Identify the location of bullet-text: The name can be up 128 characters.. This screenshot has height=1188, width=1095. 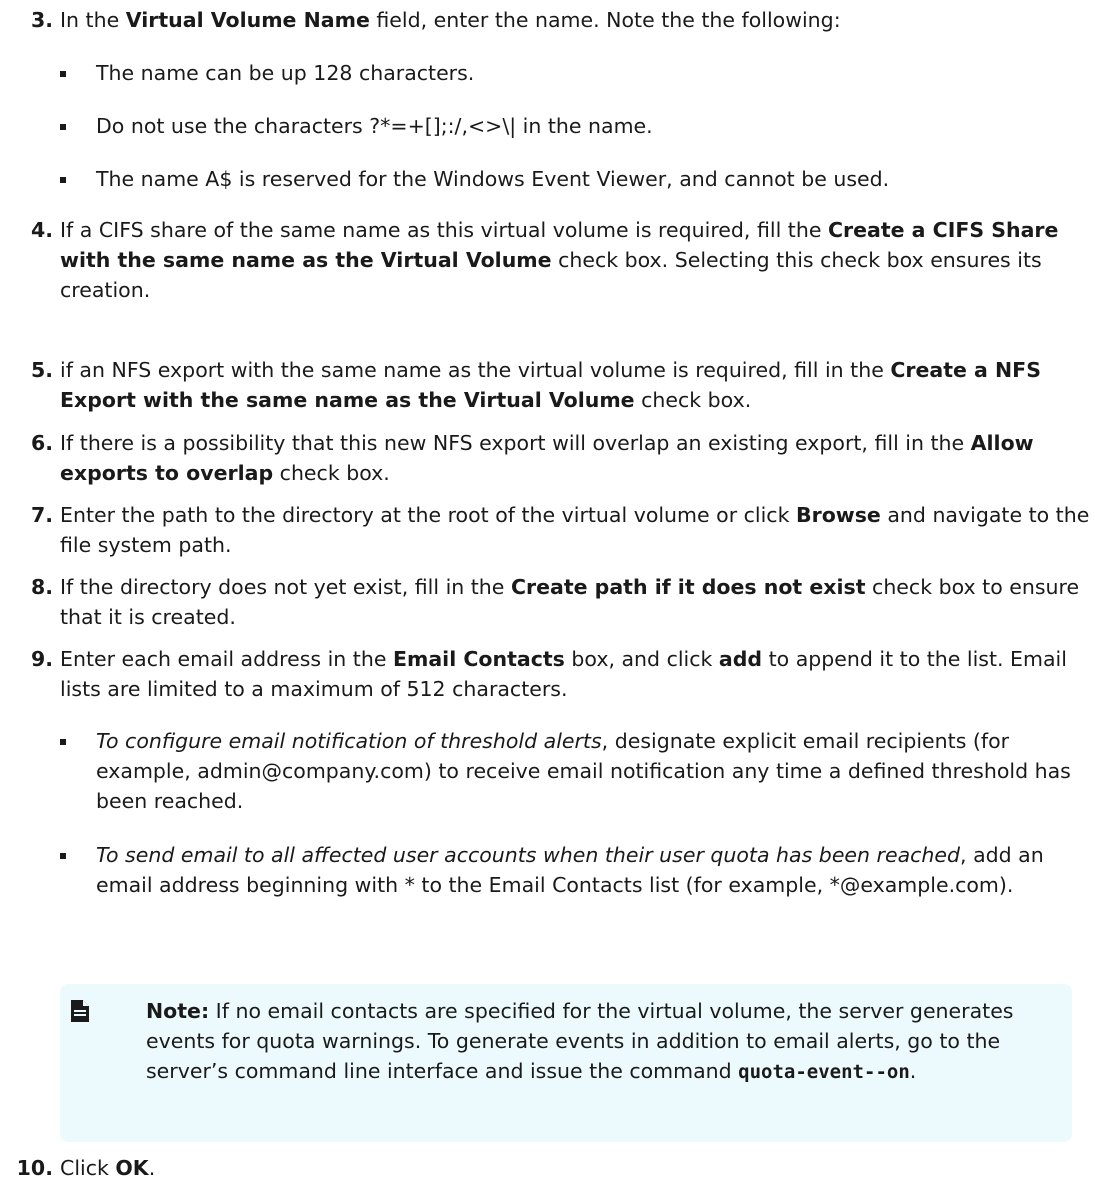
(285, 73).